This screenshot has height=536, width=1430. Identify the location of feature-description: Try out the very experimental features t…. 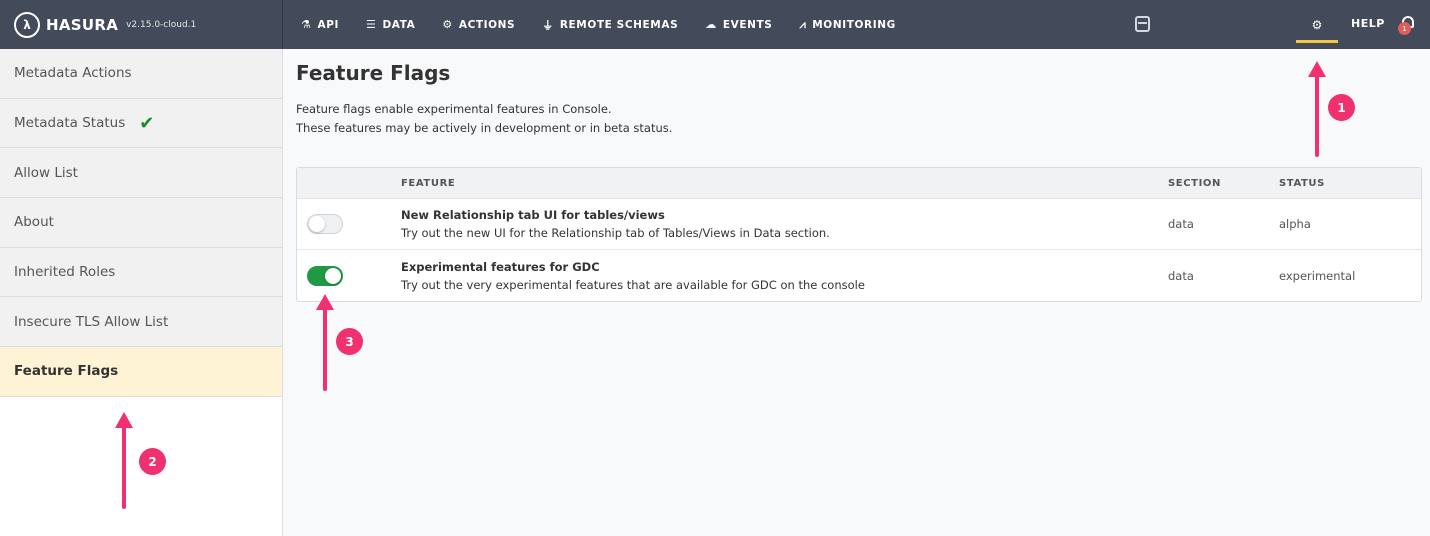
(633, 284).